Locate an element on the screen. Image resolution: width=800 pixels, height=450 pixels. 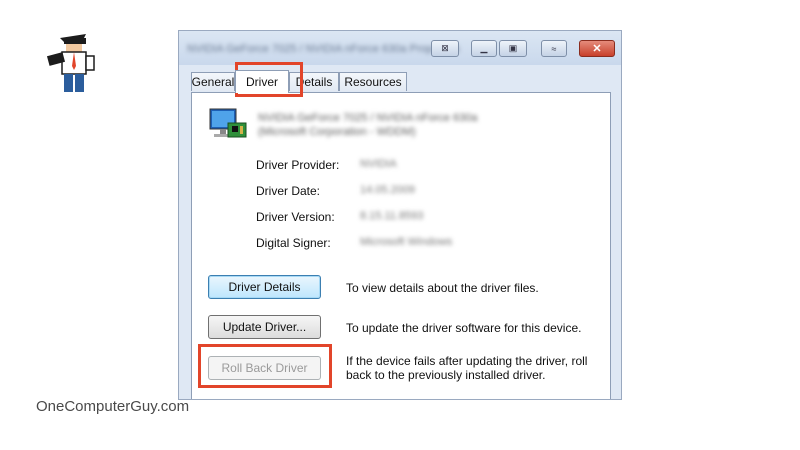
driver-provider-value: NVIDIA is located at coordinates (378, 164).